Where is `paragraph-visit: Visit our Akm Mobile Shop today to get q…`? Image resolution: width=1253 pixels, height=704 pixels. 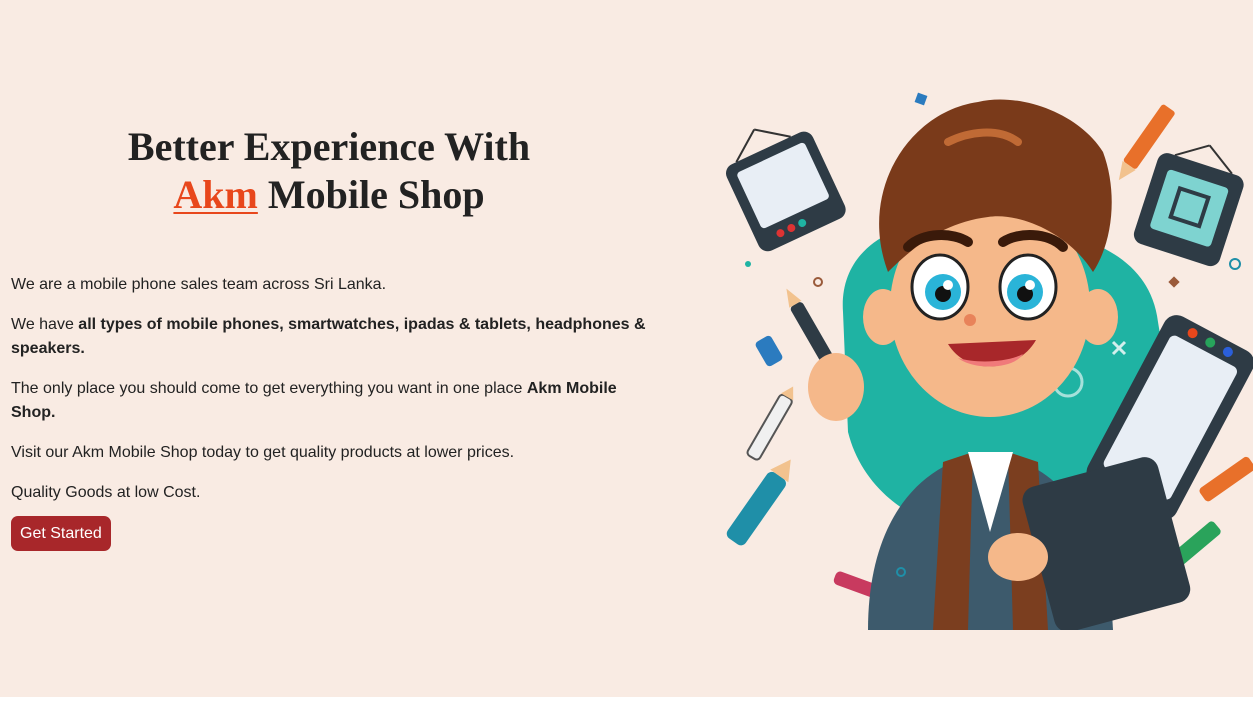 paragraph-visit: Visit our Akm Mobile Shop today to get q… is located at coordinates (263, 452).